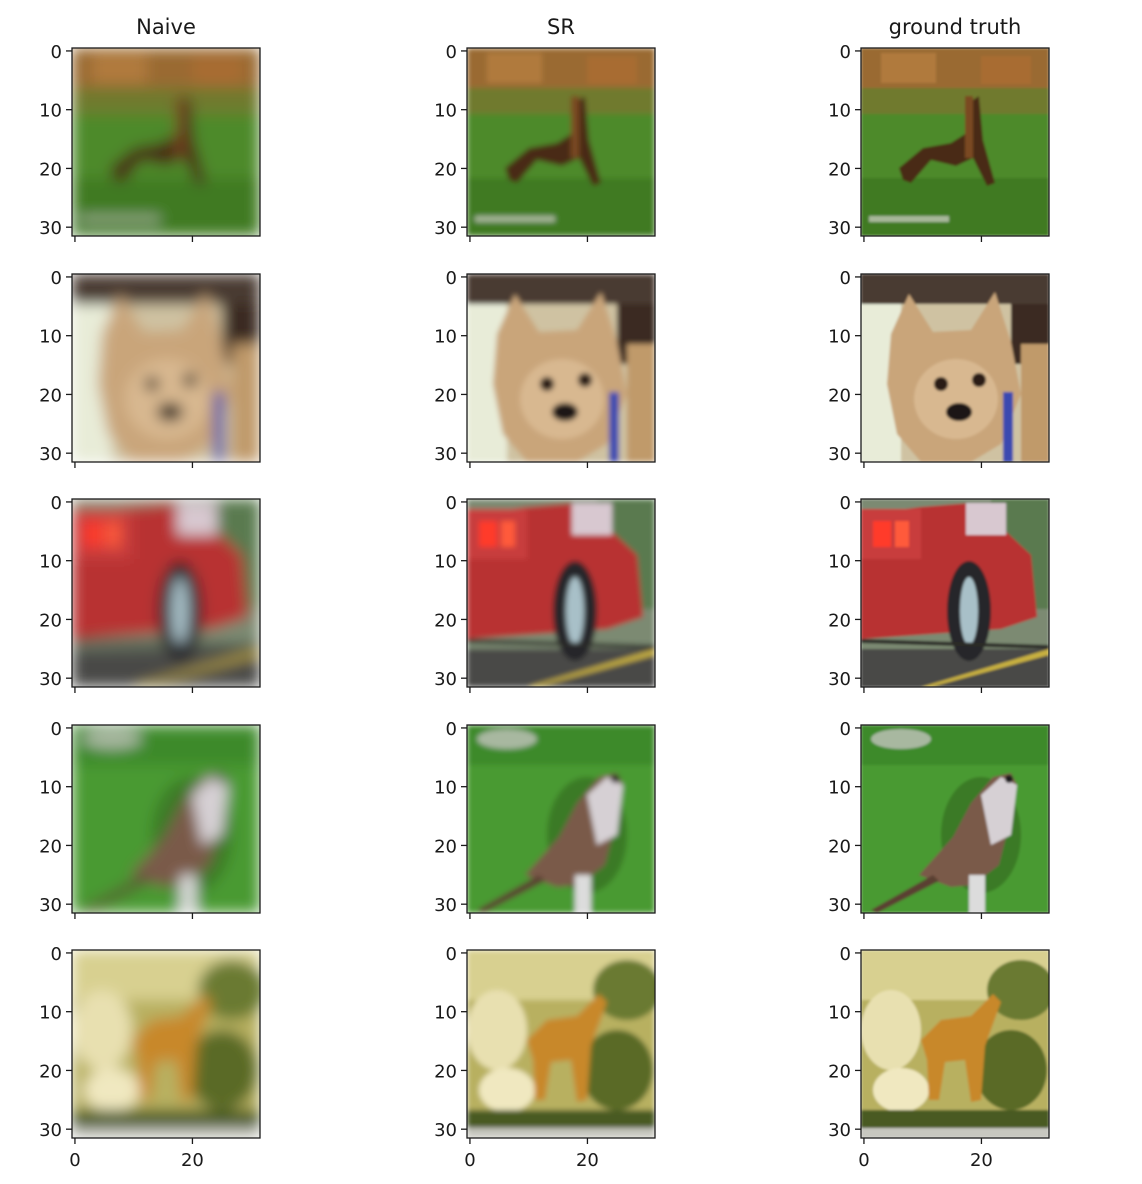 This screenshot has height=1184, width=1142. Describe the element at coordinates (955, 27) in the screenshot. I see `column-title: ground truth` at that location.